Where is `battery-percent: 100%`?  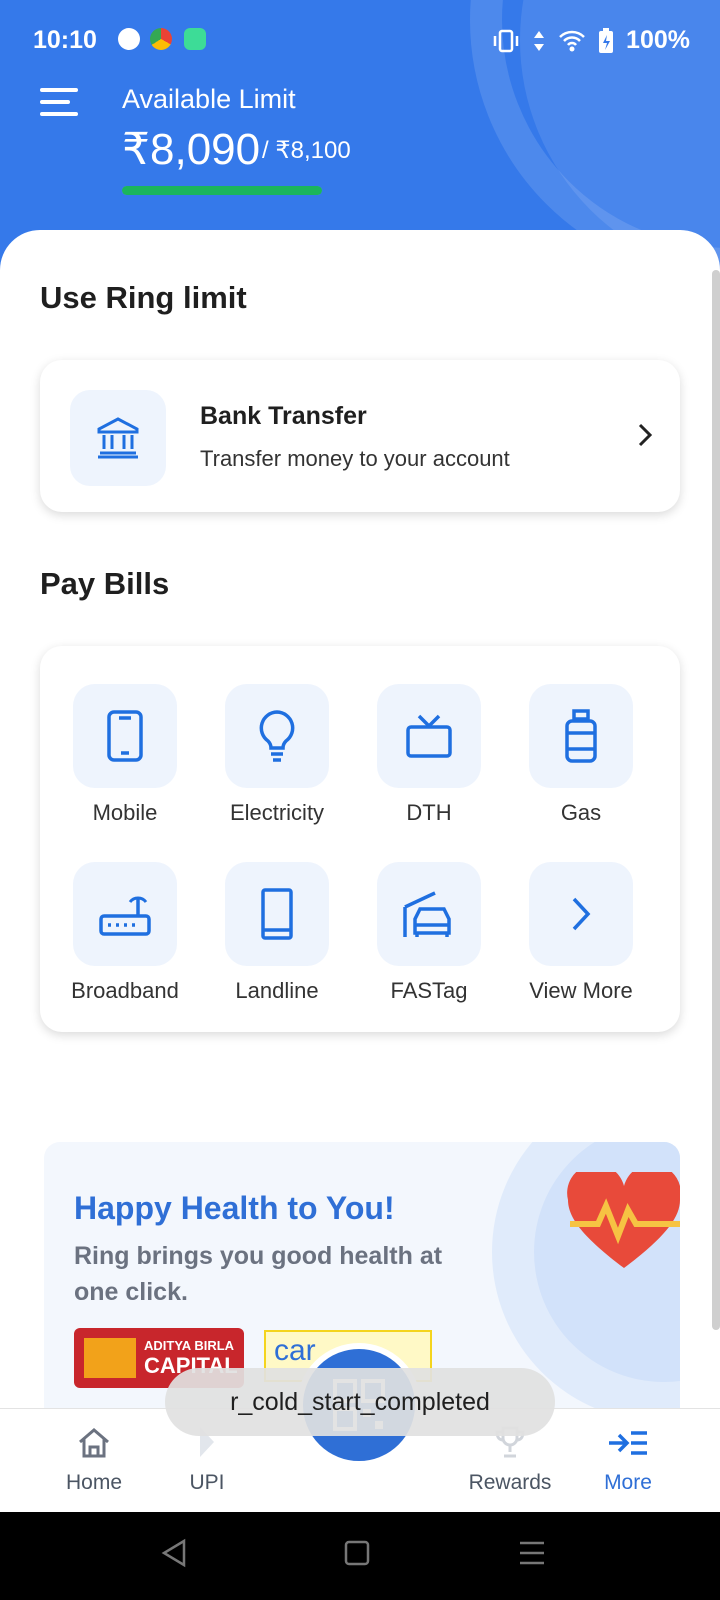 battery-percent: 100% is located at coordinates (658, 40).